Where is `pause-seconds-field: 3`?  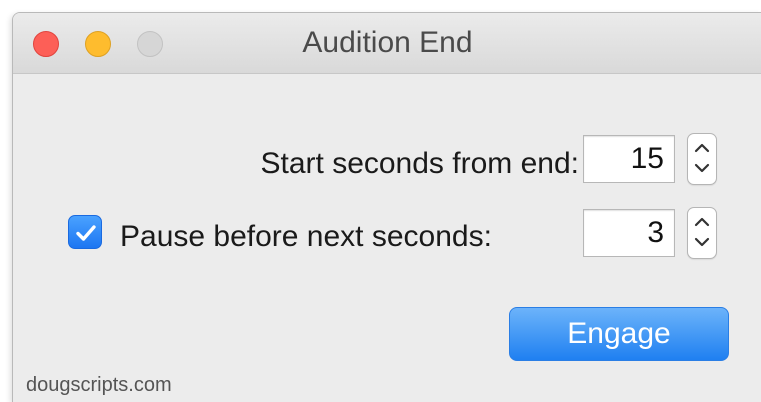
pause-seconds-field: 3 is located at coordinates (629, 233).